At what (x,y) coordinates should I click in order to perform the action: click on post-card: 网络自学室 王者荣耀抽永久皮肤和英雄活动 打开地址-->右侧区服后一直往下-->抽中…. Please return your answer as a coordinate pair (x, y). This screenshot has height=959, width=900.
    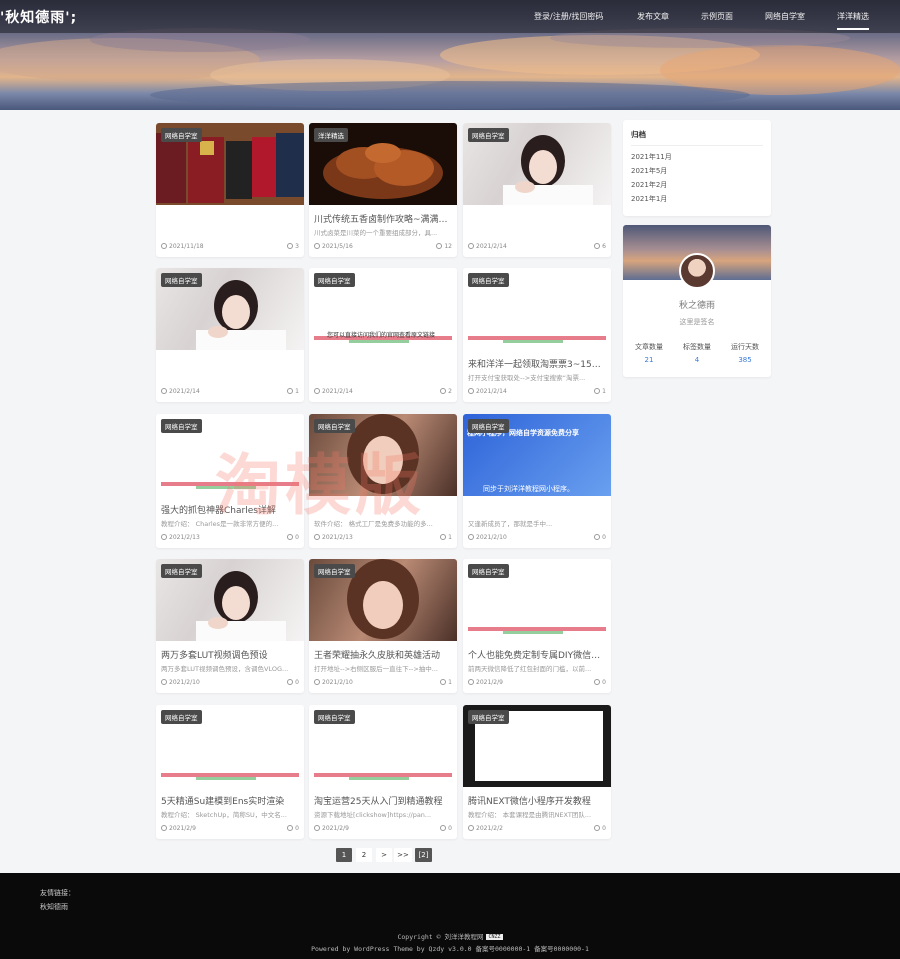
    Looking at the image, I should click on (383, 626).